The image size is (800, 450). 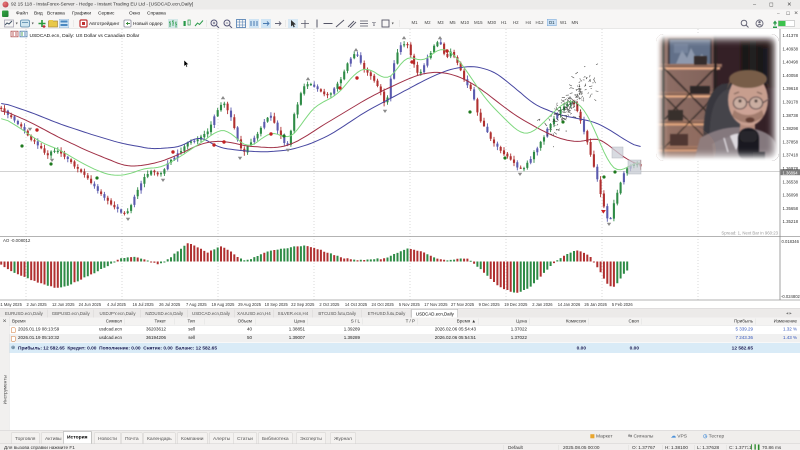 I want to click on svg-text: 14 Oct 2025, so click(x=356, y=304).